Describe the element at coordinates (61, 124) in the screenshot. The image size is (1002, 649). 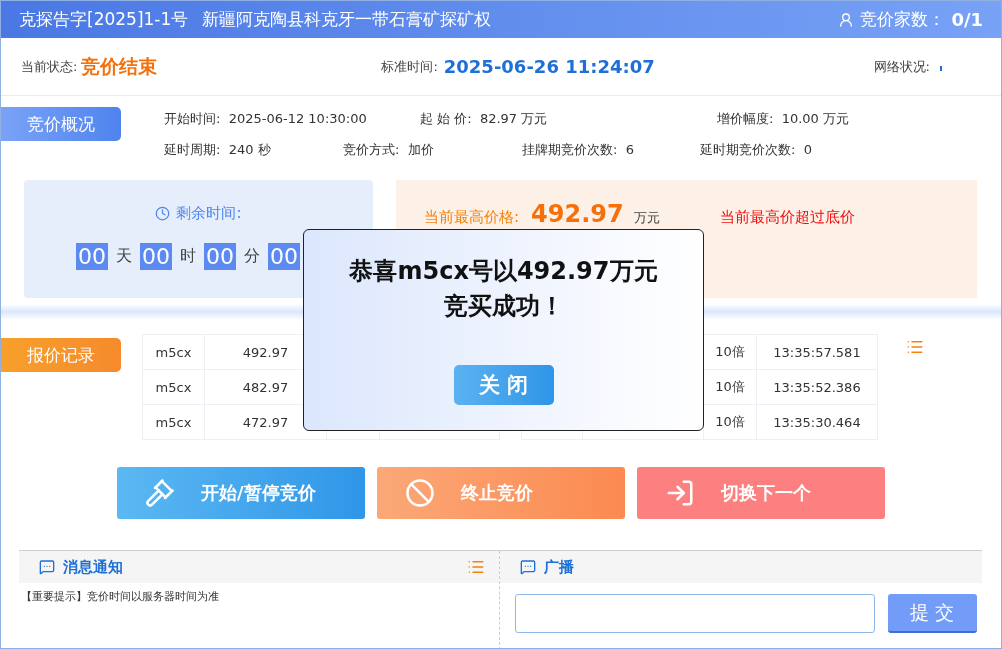
I see `section-tag: 竞价概况` at that location.